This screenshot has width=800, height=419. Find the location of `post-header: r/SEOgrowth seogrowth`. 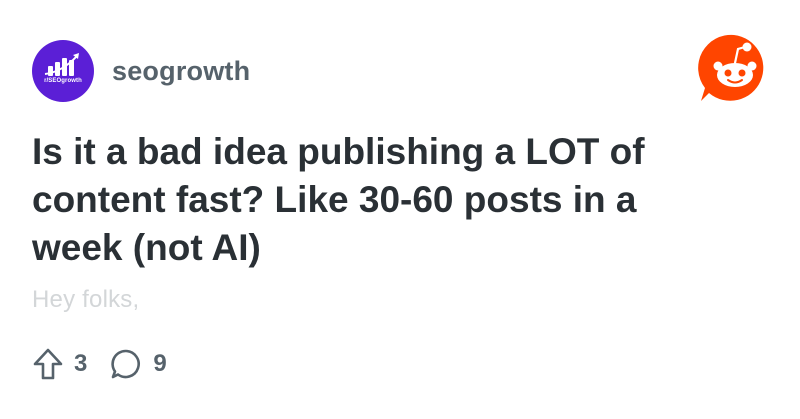

post-header: r/SEOgrowth seogrowth is located at coordinates (141, 71).